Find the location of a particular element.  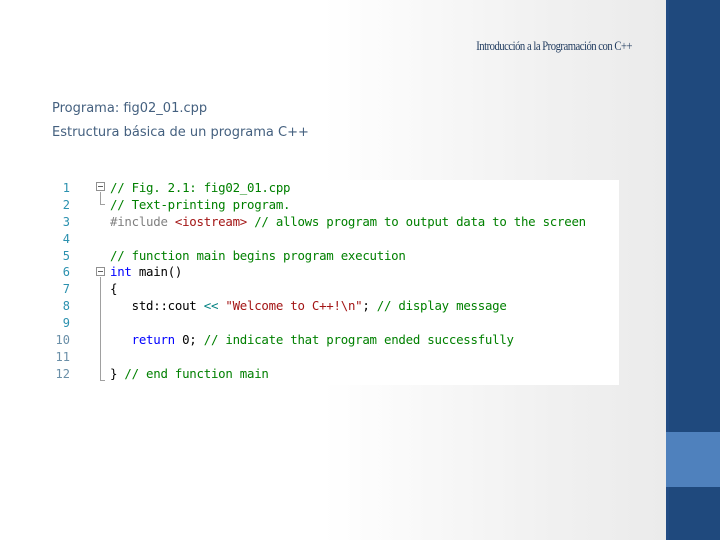

code-include-target: <iostream> is located at coordinates (210, 221).